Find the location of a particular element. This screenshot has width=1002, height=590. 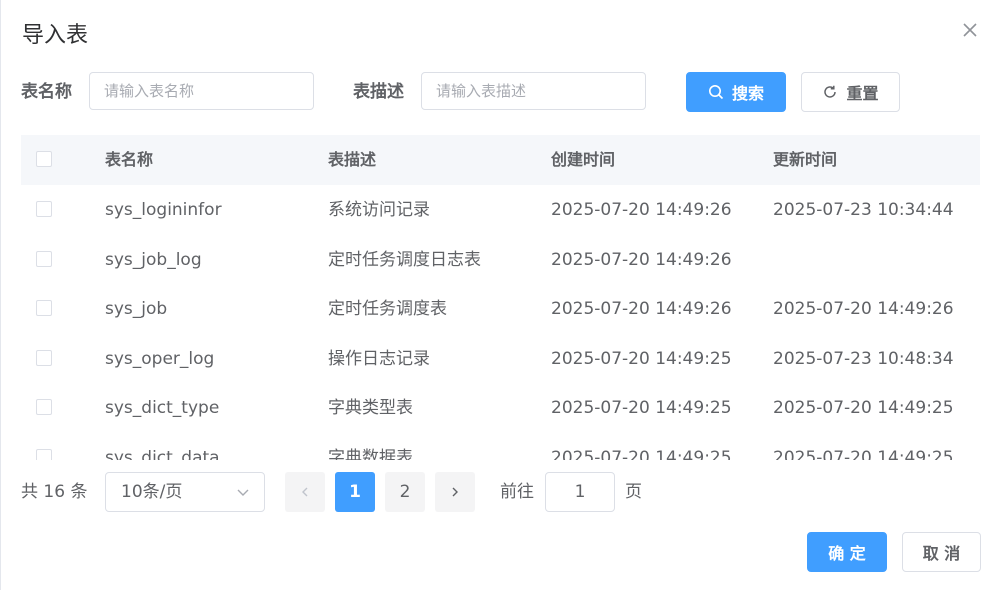

goto-page-input is located at coordinates (580, 492).